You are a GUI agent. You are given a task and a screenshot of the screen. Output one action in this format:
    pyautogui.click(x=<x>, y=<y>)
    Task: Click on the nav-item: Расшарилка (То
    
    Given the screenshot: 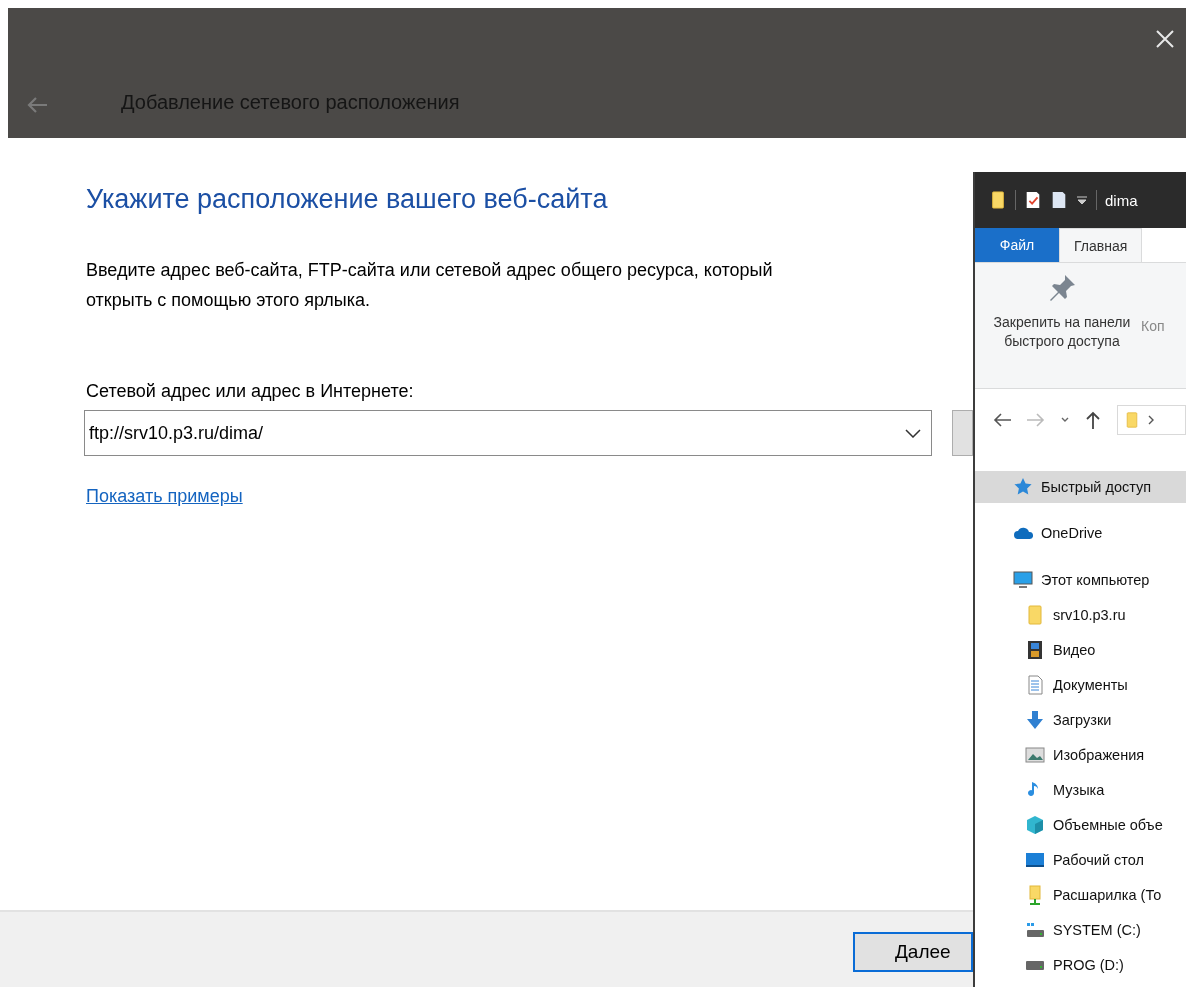 What is the action you would take?
    pyautogui.click(x=1080, y=894)
    